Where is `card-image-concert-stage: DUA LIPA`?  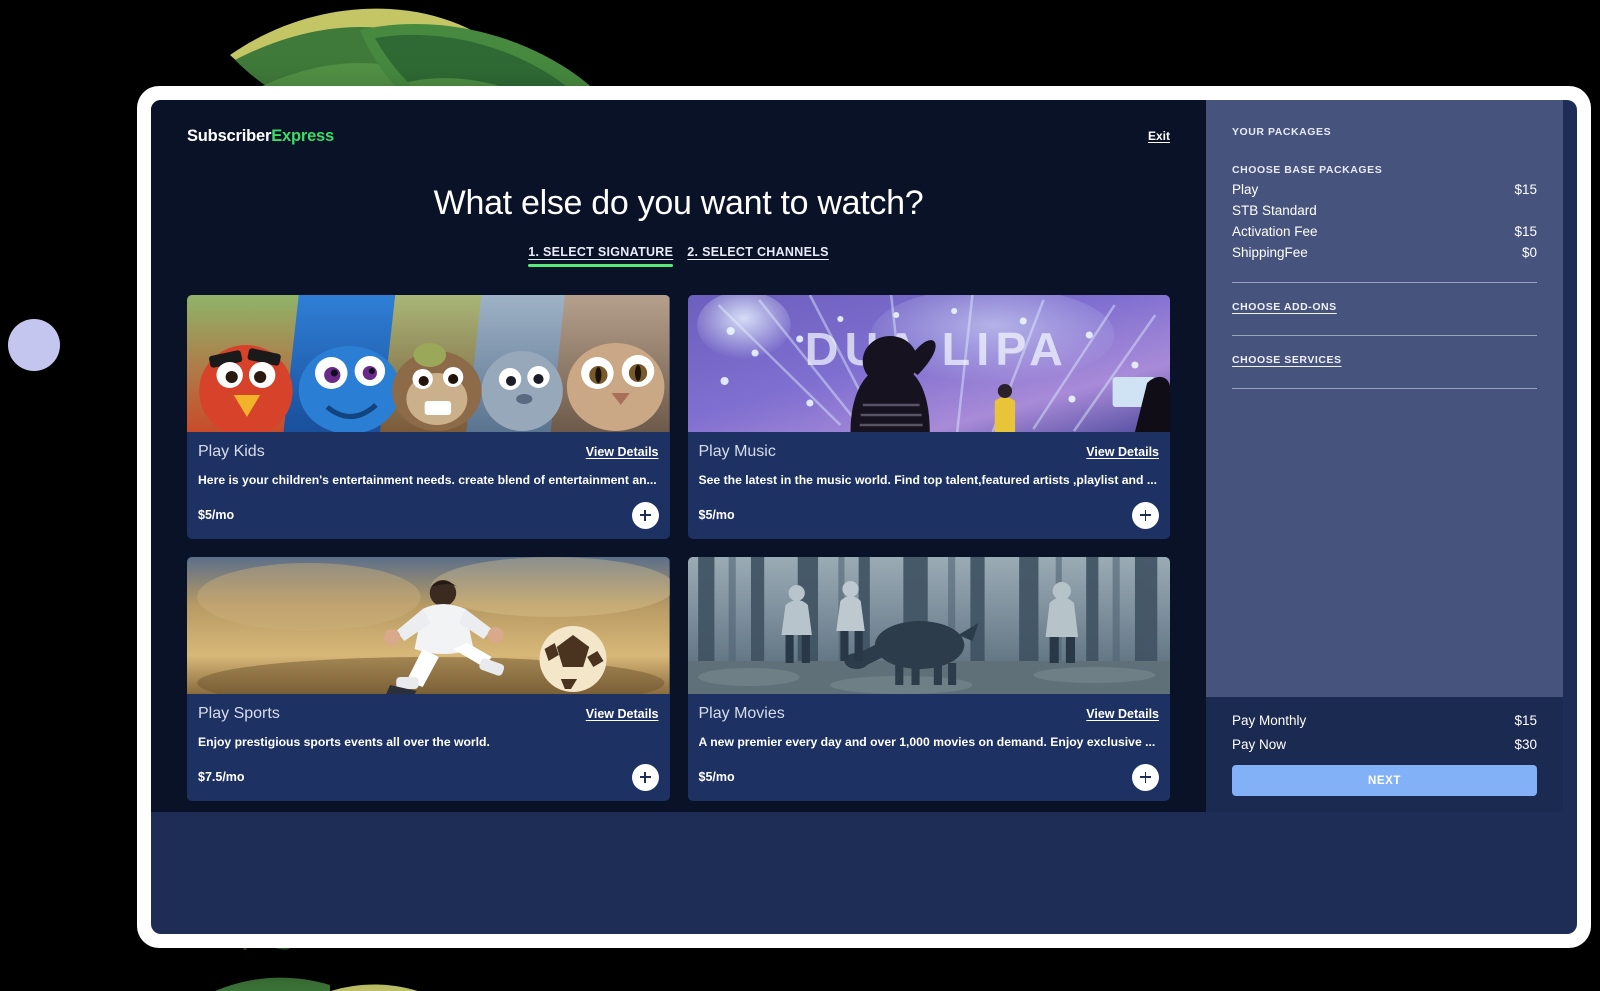
card-image-concert-stage: DUA LIPA is located at coordinates (928, 363).